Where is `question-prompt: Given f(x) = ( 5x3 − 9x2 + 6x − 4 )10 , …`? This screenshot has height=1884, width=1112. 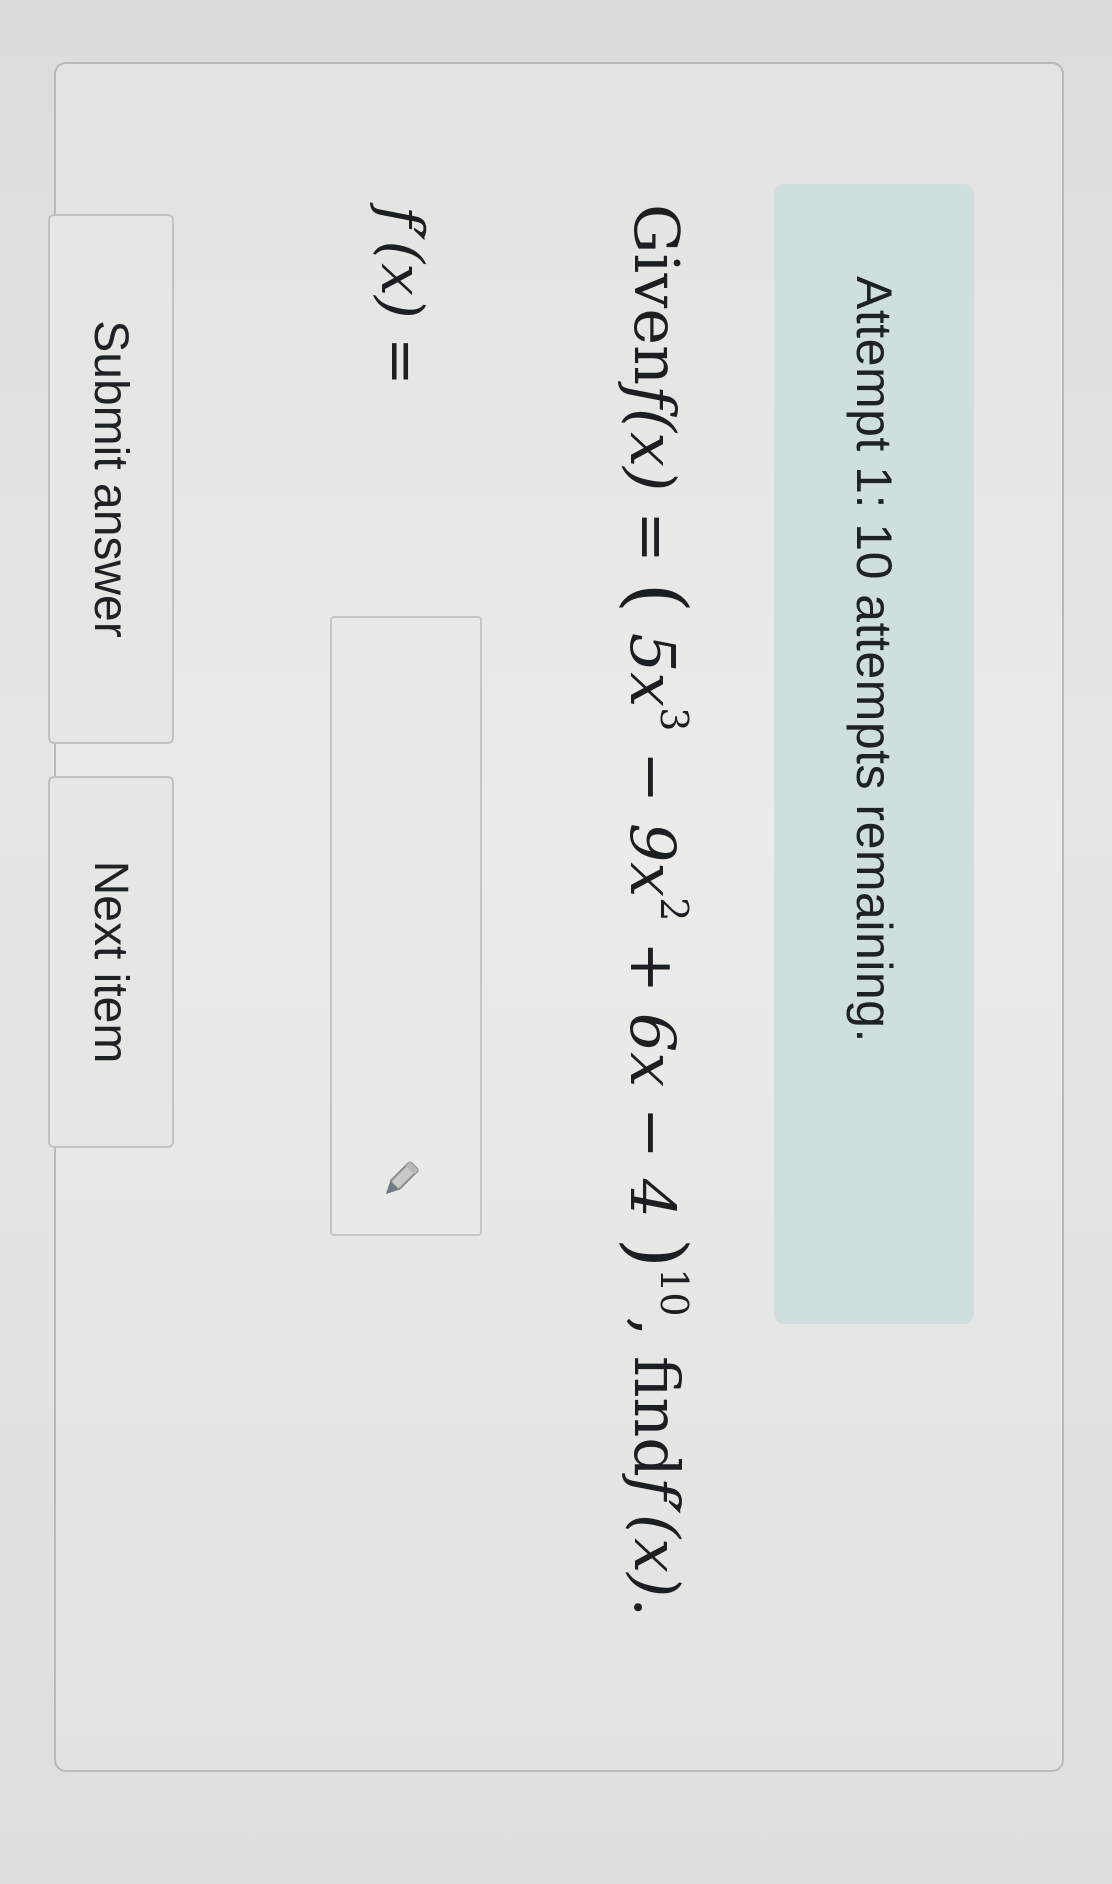 question-prompt: Given f(x) = ( 5x3 − 9x2 + 6x − 4 )10 , … is located at coordinates (657, 984).